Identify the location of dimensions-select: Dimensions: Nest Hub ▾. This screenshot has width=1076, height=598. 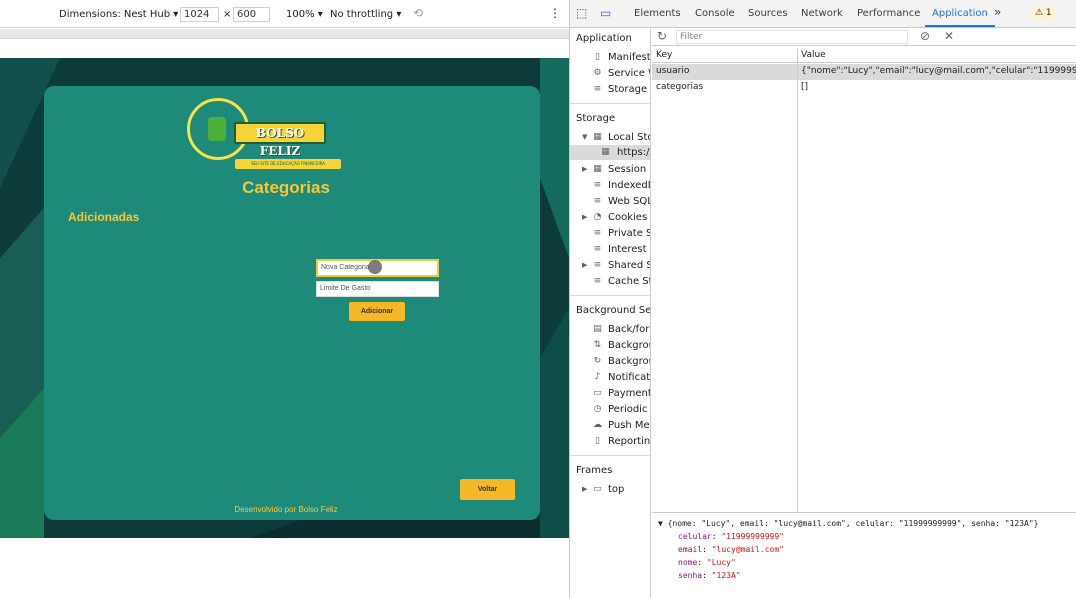
(118, 14).